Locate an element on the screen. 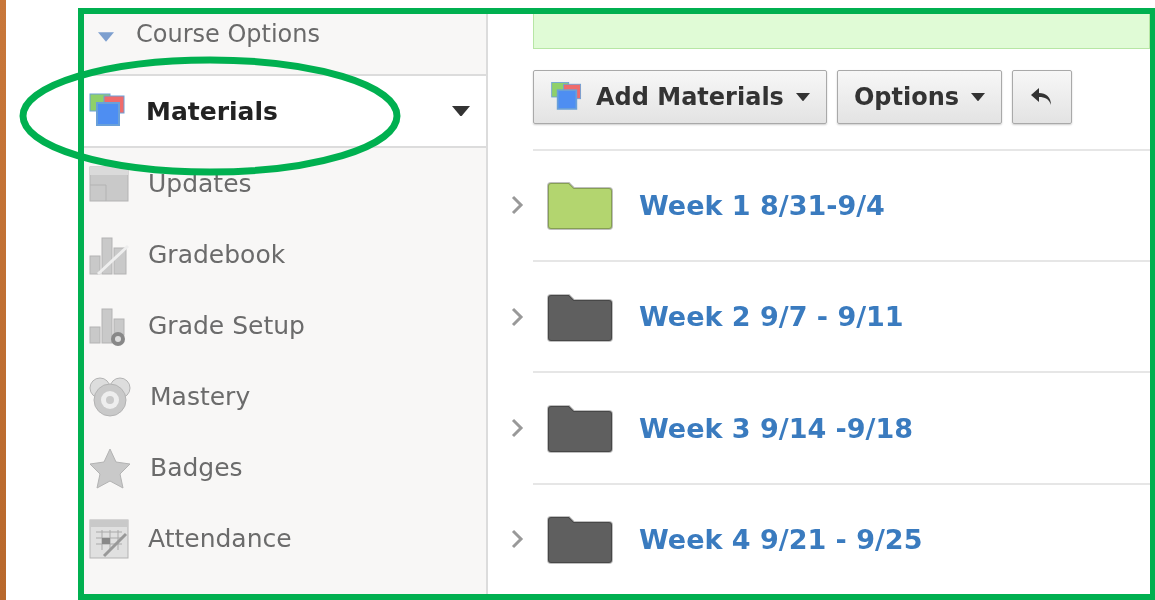 The width and height of the screenshot is (1155, 600). folder-link: Week 3 9/14 -9/18 is located at coordinates (776, 428).